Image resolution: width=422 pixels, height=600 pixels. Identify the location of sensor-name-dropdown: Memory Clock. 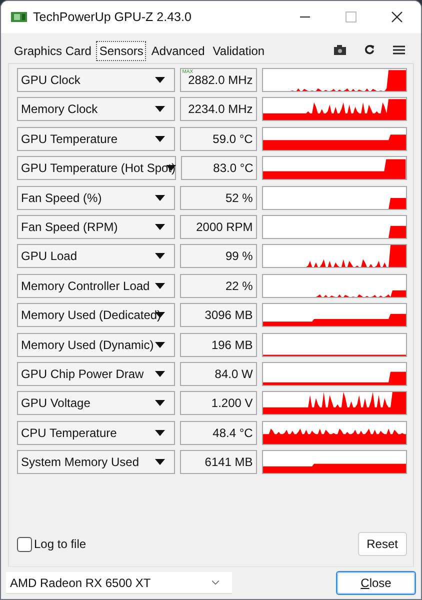
(96, 109).